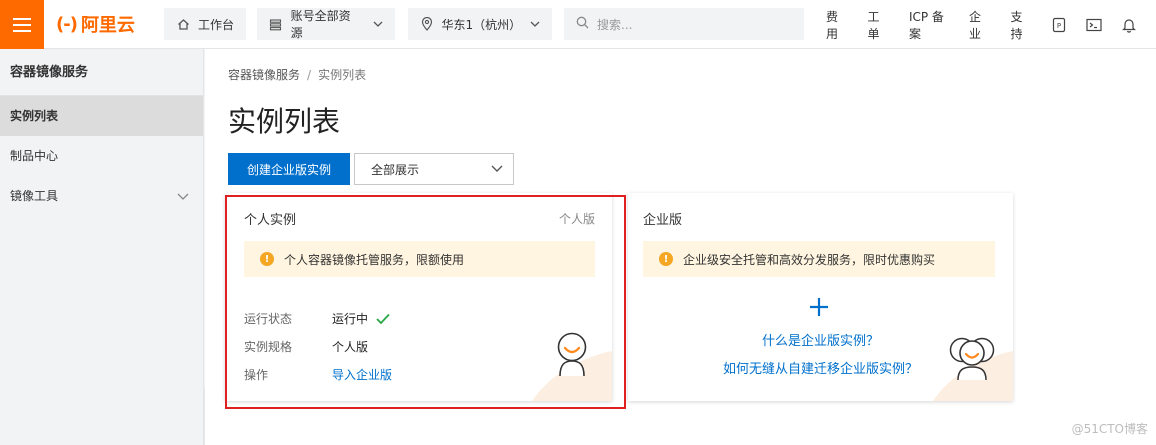 The height and width of the screenshot is (445, 1156). What do you see at coordinates (809, 259) in the screenshot?
I see `notice-text: 企业级安全托管和高效分发服务，限时优惠购买` at bounding box center [809, 259].